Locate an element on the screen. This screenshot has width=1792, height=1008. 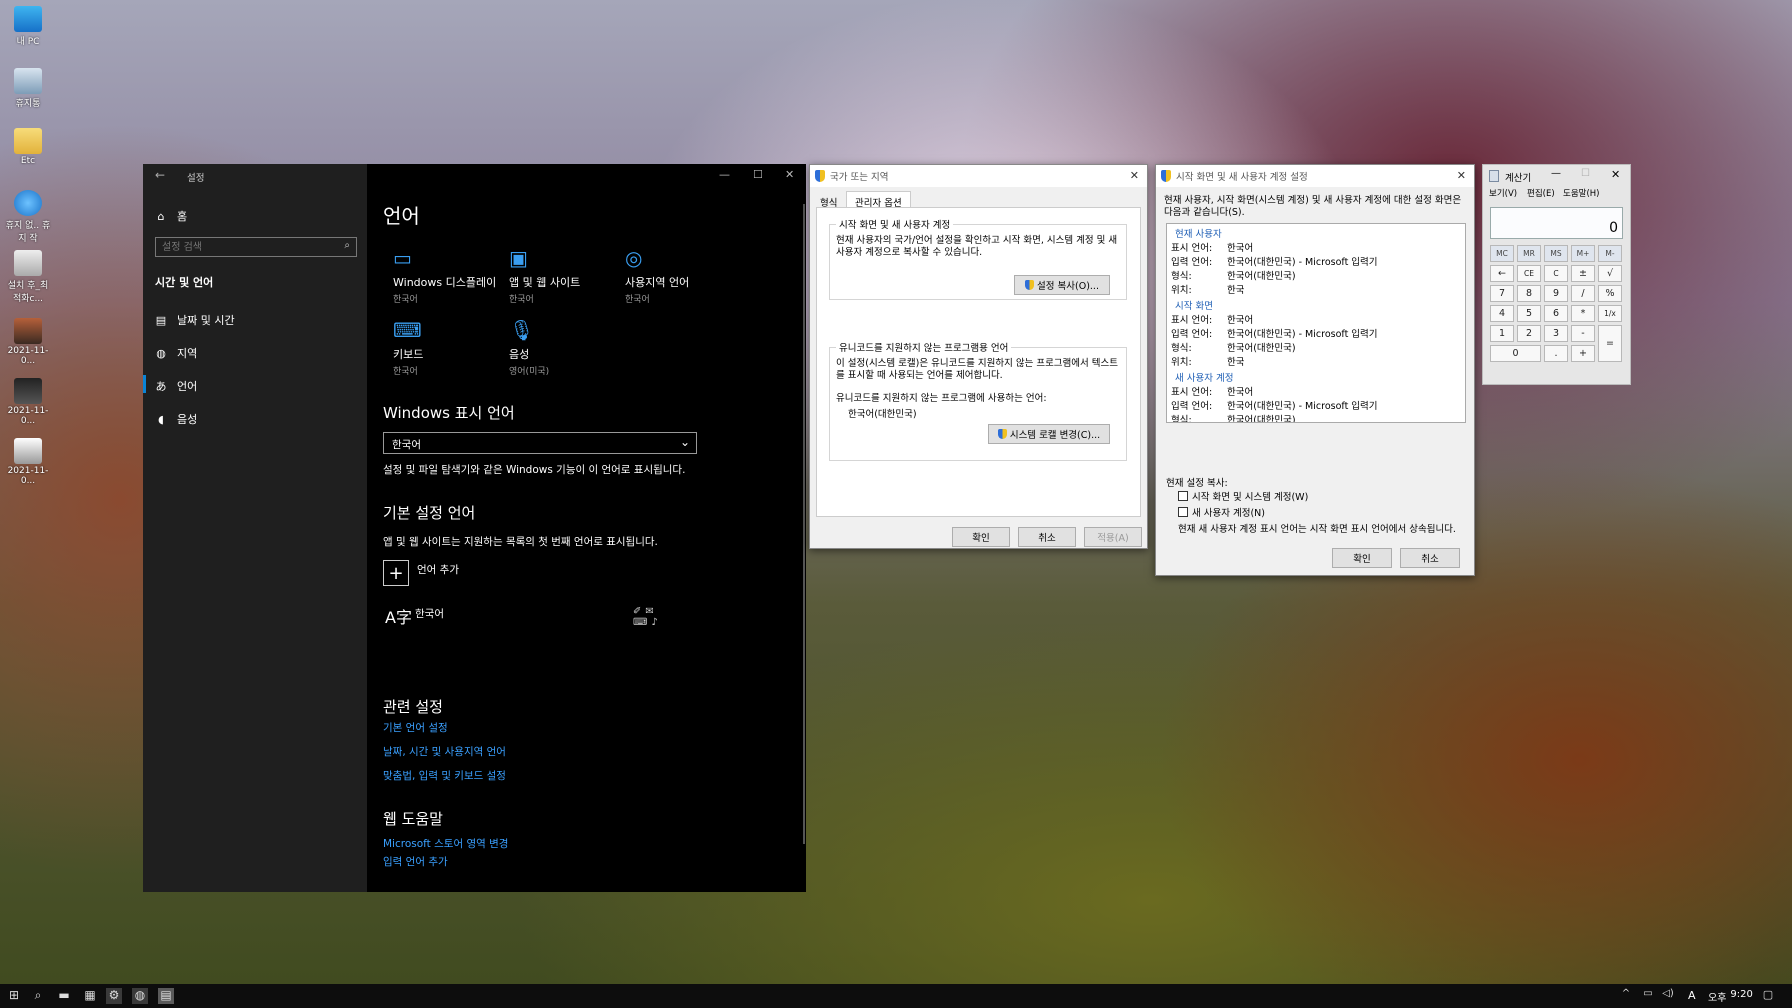
key-divide: / is located at coordinates (1583, 293).